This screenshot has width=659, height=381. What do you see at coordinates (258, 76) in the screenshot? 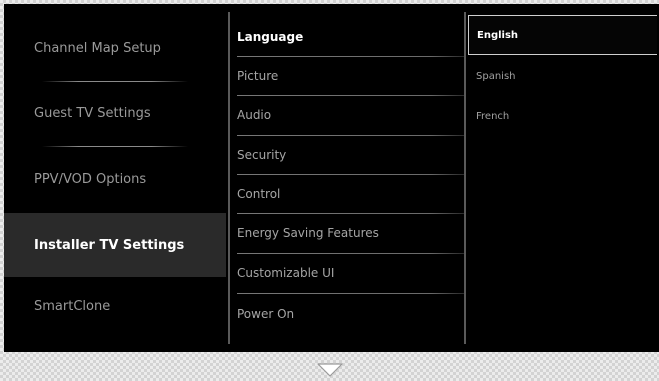
I see `submenu-item-label: Picture` at bounding box center [258, 76].